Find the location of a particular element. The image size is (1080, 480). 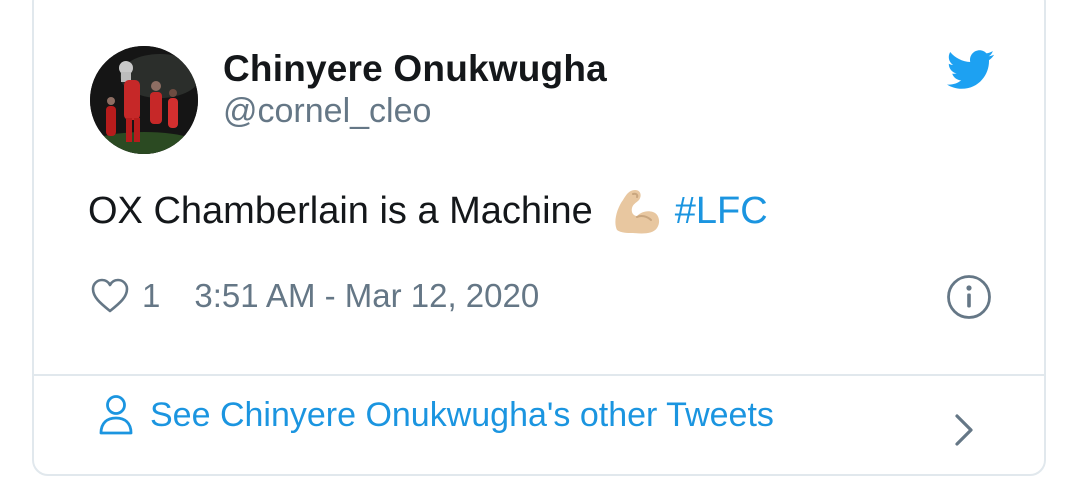

tweet-meta: 1 3:51 AM - Mar 12, 2020 is located at coordinates (314, 296).